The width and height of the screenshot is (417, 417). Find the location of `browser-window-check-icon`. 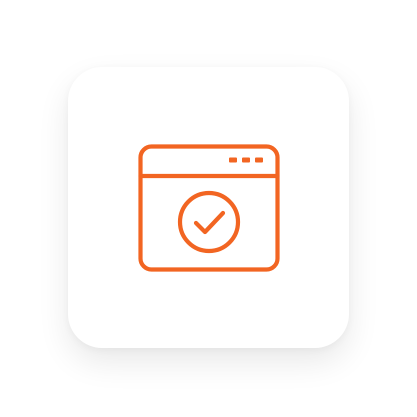

browser-window-check-icon is located at coordinates (209, 208).